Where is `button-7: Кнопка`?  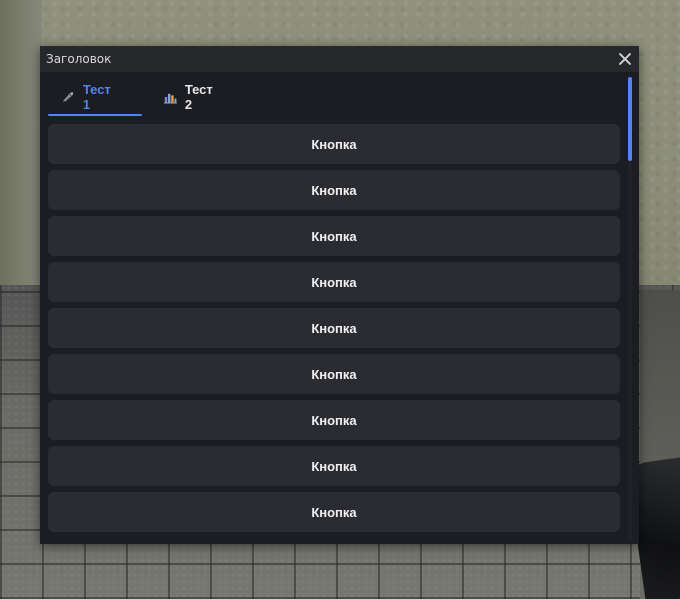
button-7: Кнопка is located at coordinates (334, 420).